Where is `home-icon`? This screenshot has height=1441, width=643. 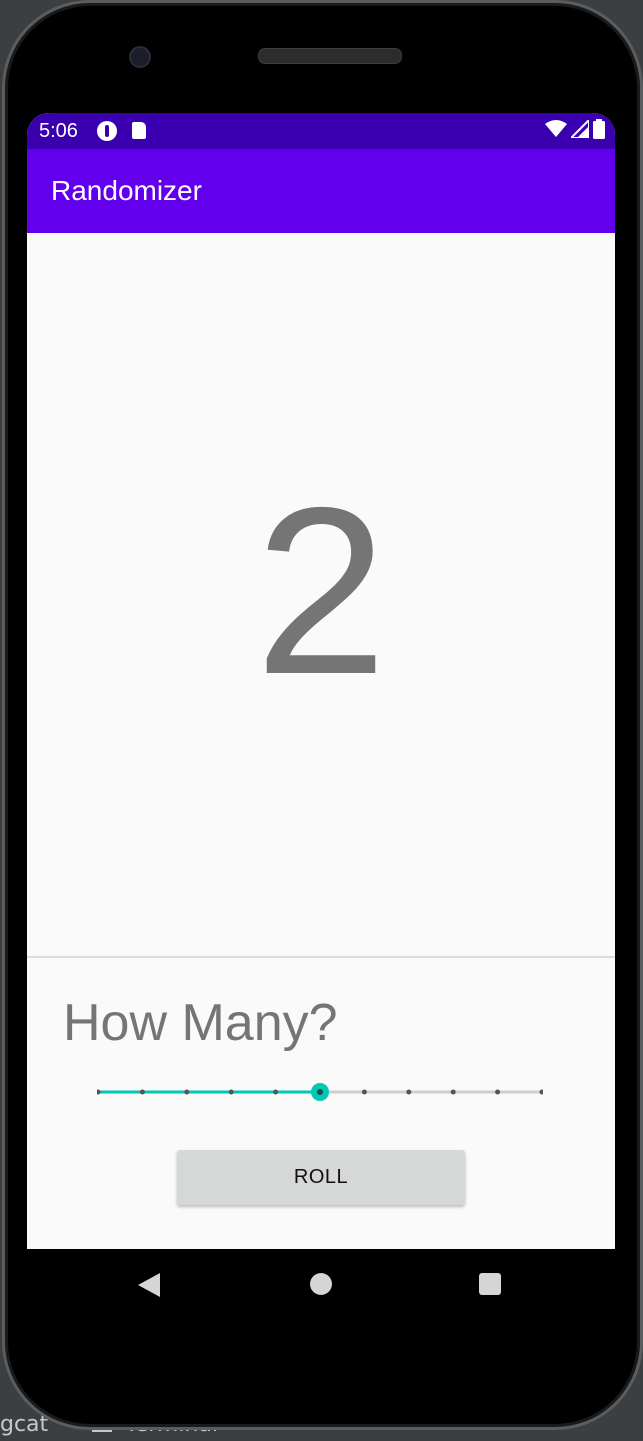
home-icon is located at coordinates (321, 1284).